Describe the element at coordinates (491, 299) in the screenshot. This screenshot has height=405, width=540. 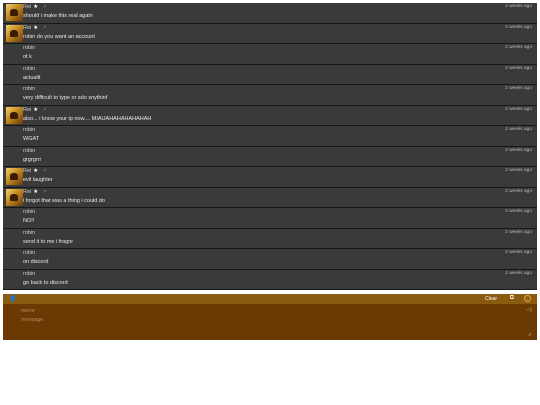
I see `clear-button: Clear` at that location.